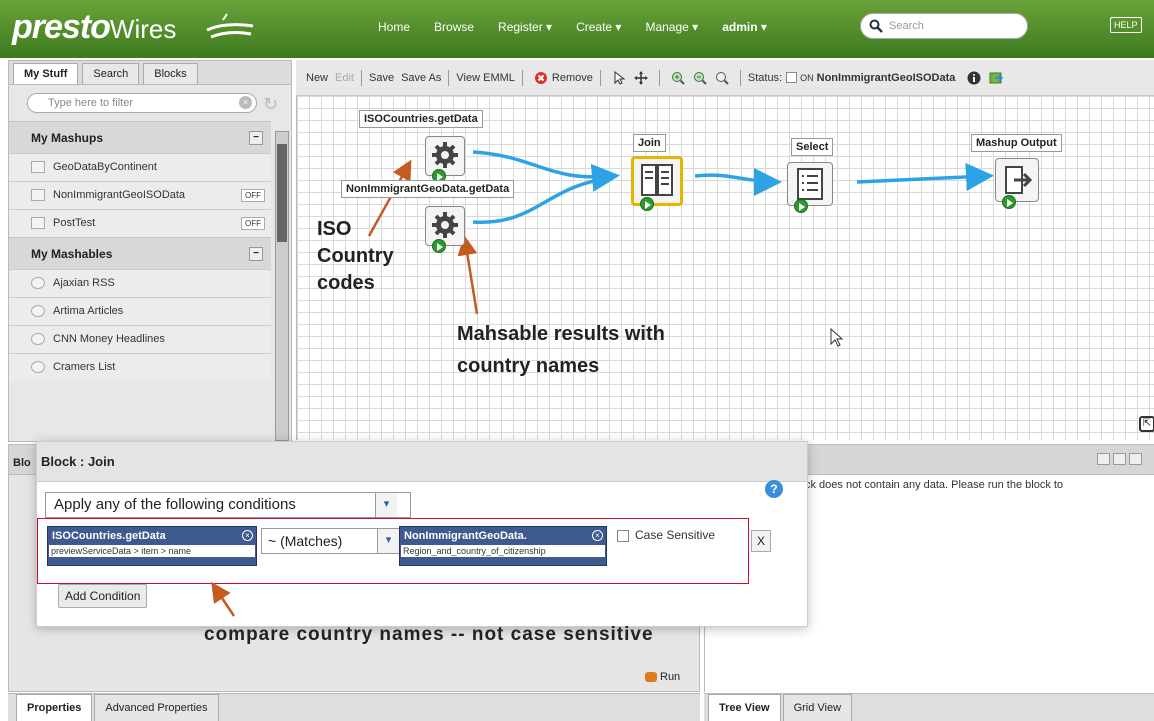 The image size is (1154, 721). Describe the element at coordinates (619, 77) in the screenshot. I see `pointer-icon` at that location.